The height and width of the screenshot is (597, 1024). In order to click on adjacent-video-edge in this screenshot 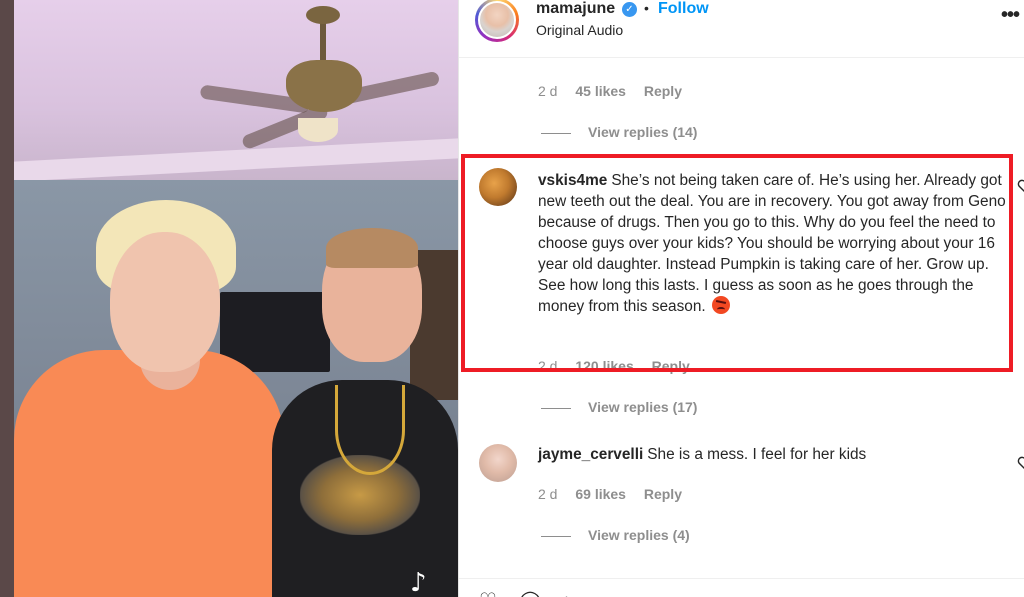, I will do `click(7, 298)`.